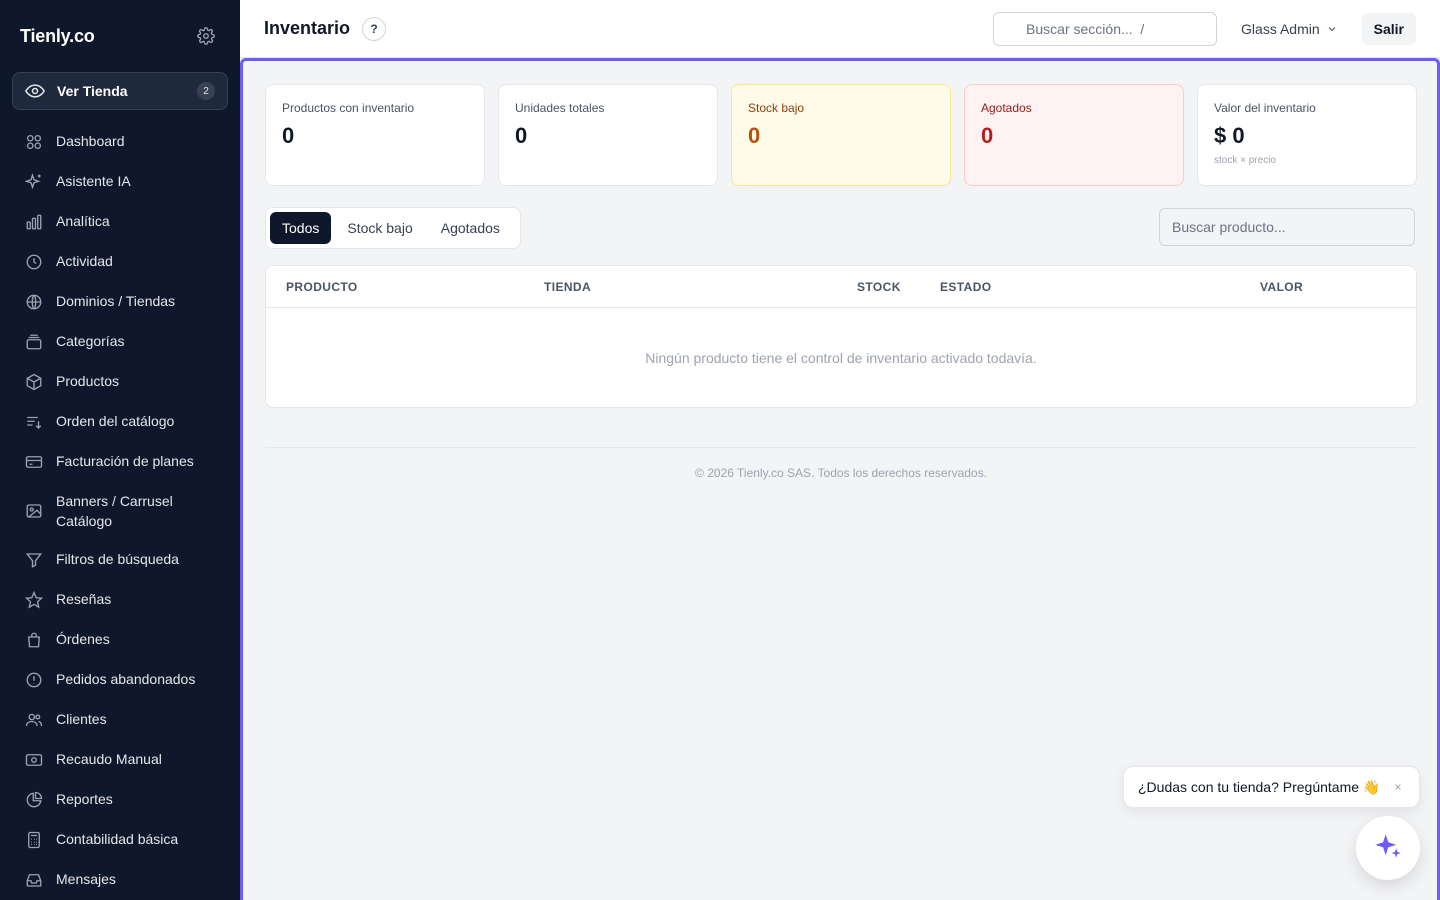 The width and height of the screenshot is (1440, 900). What do you see at coordinates (322, 287) in the screenshot?
I see `column-header-producto: PRODUCTO` at bounding box center [322, 287].